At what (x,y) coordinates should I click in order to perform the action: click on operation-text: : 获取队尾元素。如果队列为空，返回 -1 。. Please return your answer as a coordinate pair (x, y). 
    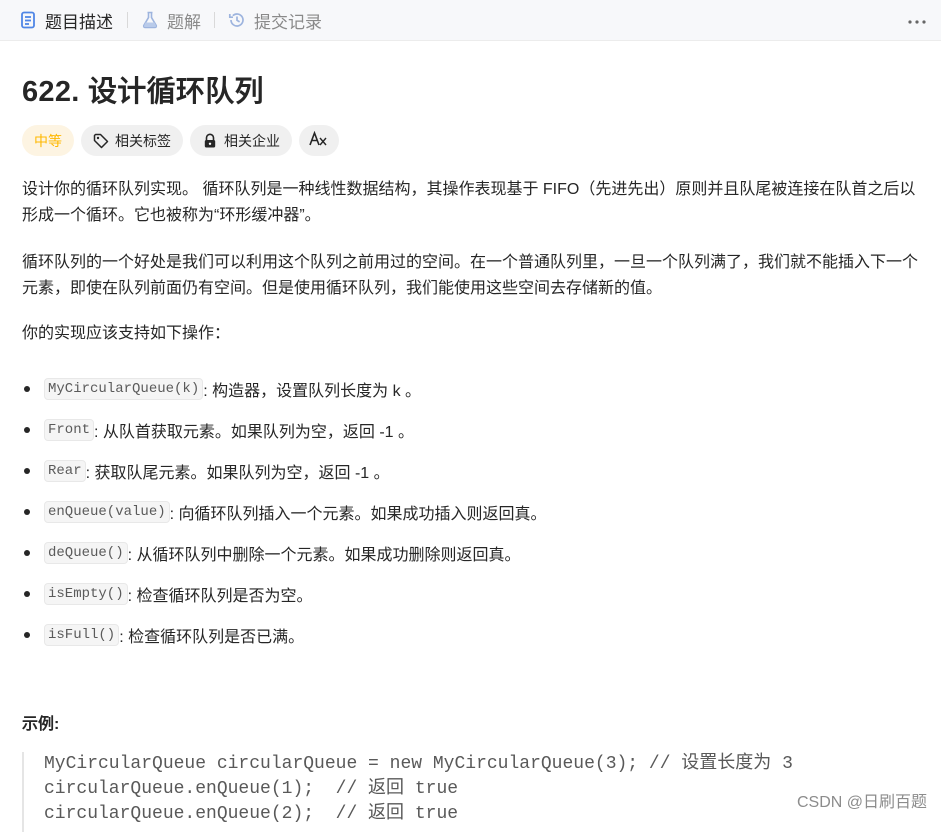
    Looking at the image, I should click on (237, 473).